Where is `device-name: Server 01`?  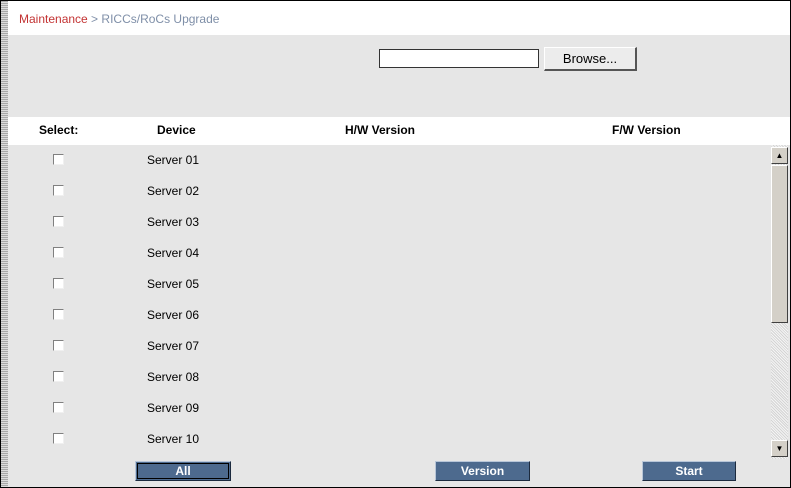
device-name: Server 01 is located at coordinates (173, 160).